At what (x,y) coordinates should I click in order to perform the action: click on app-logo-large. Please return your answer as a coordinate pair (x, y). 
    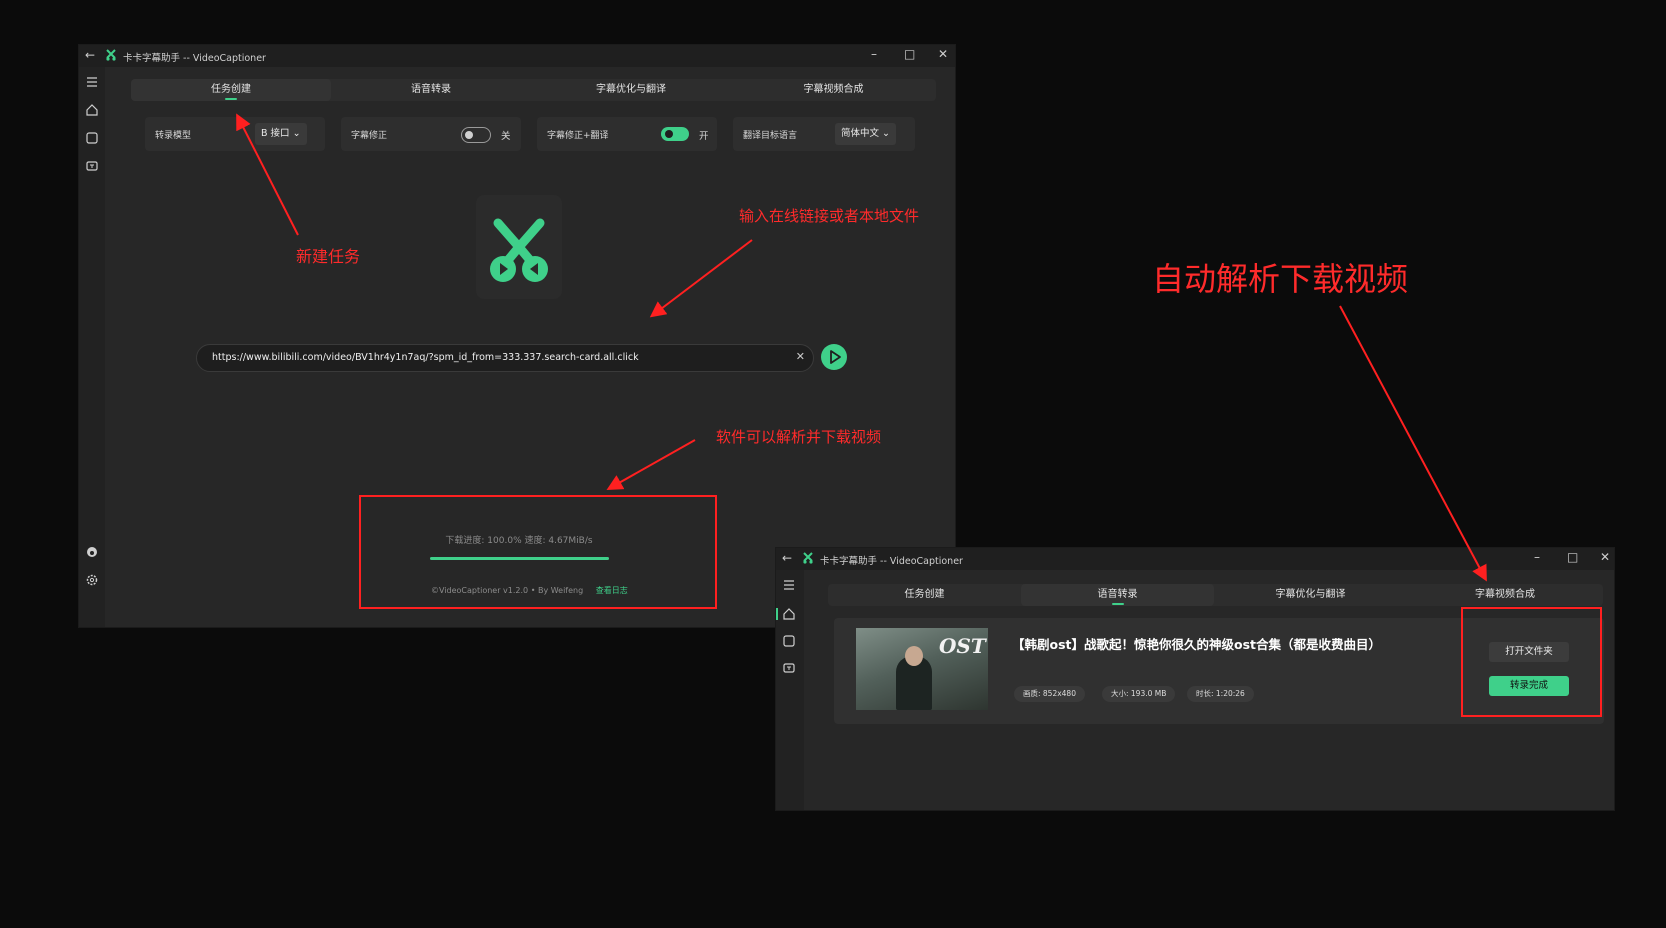
    Looking at the image, I should click on (519, 247).